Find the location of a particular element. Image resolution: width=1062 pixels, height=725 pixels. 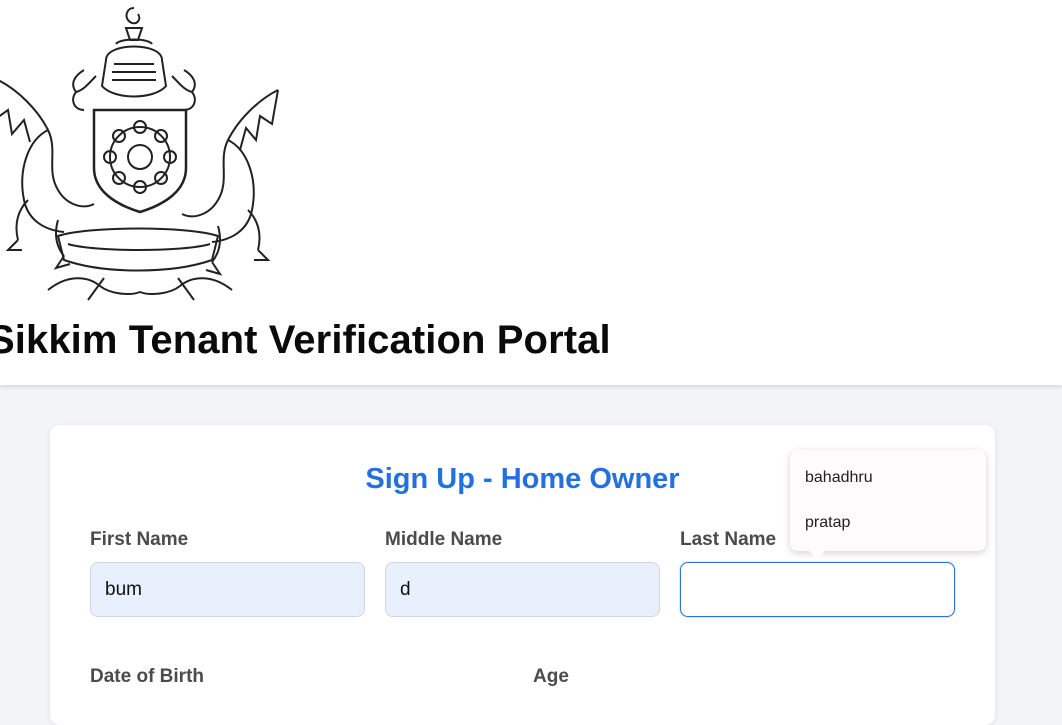

autocomplete-option: bahadhru is located at coordinates (839, 478).